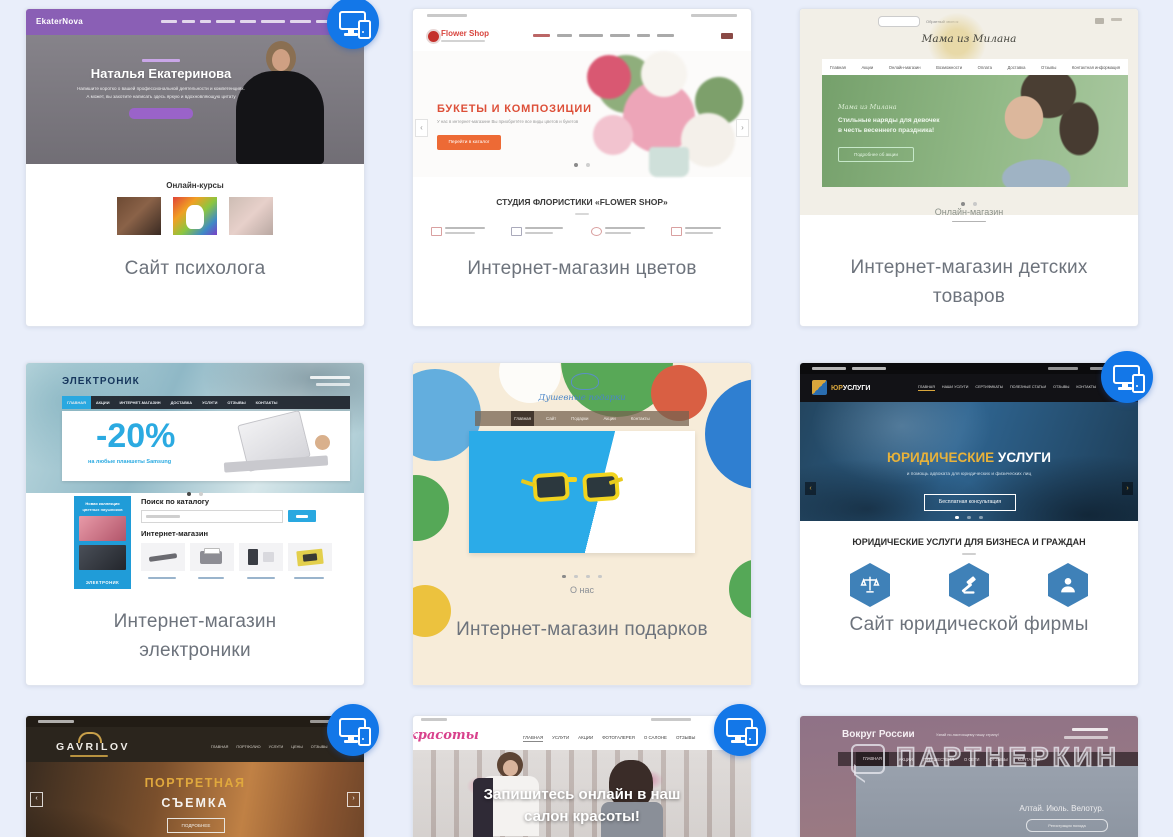 The width and height of the screenshot is (1173, 837). I want to click on catalog-button: Перейти в каталог, so click(469, 142).